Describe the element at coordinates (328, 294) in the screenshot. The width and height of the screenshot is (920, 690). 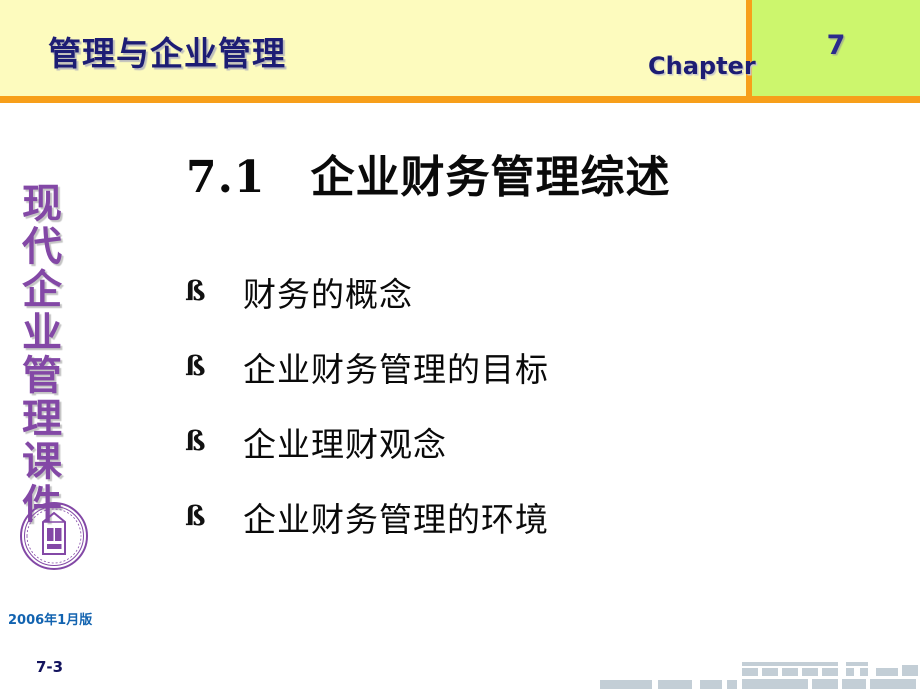
I see `list-item-label: 财务的概念` at that location.